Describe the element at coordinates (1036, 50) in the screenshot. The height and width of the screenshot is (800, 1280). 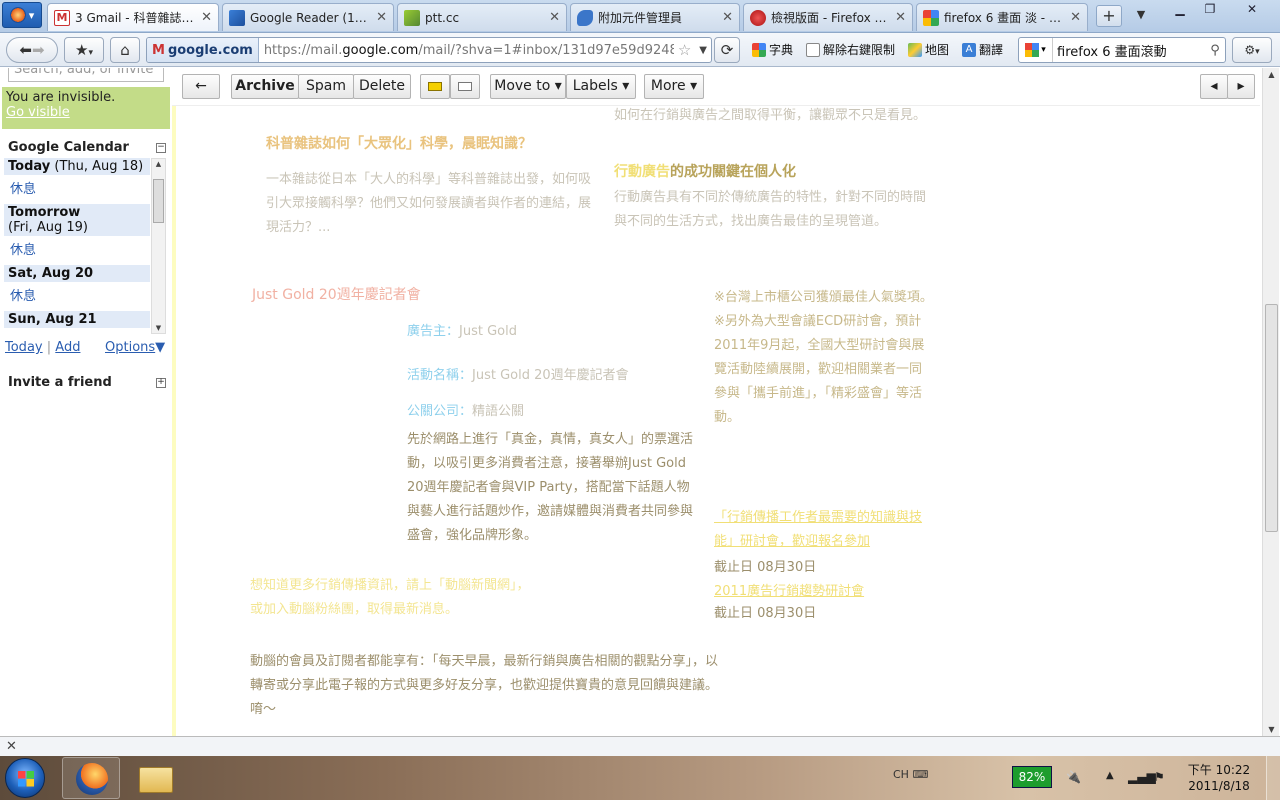
I see `search-engine-selector: ▾` at that location.